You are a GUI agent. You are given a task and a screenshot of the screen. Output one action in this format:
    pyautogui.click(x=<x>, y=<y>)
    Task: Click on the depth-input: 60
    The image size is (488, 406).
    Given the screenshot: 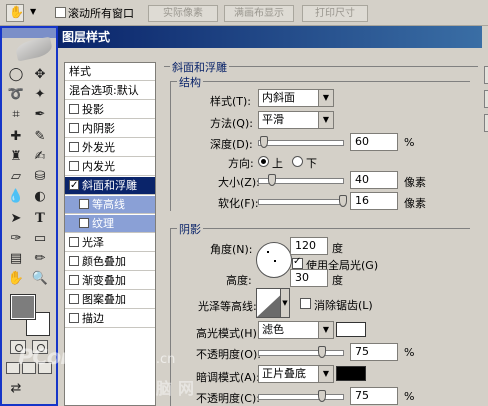 What is the action you would take?
    pyautogui.click(x=374, y=142)
    